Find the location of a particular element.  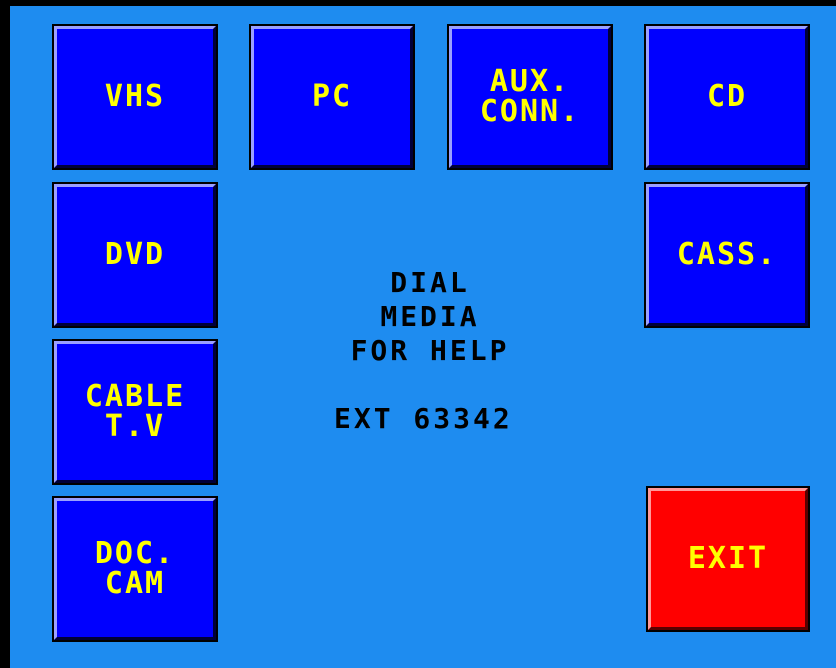

help-line-dial: DIAL is located at coordinates (430, 282).